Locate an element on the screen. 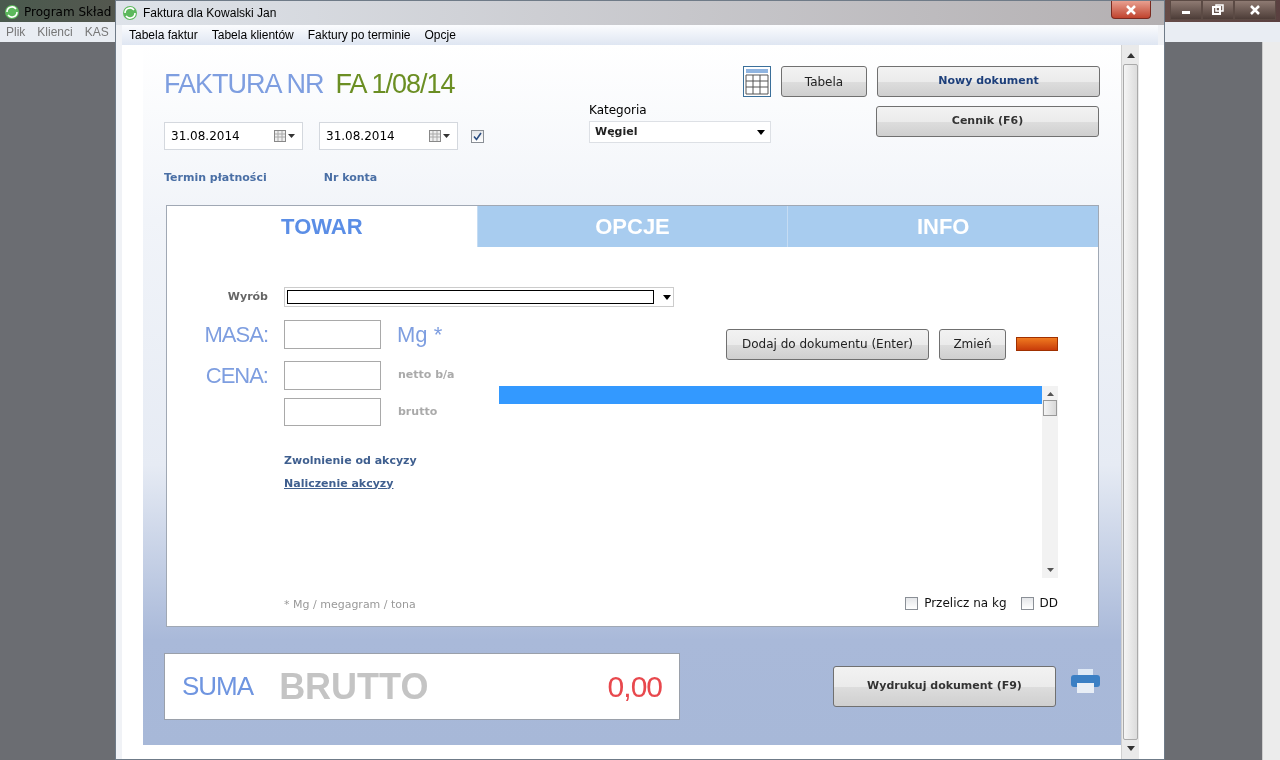  restore-button is located at coordinates (1218, 10).